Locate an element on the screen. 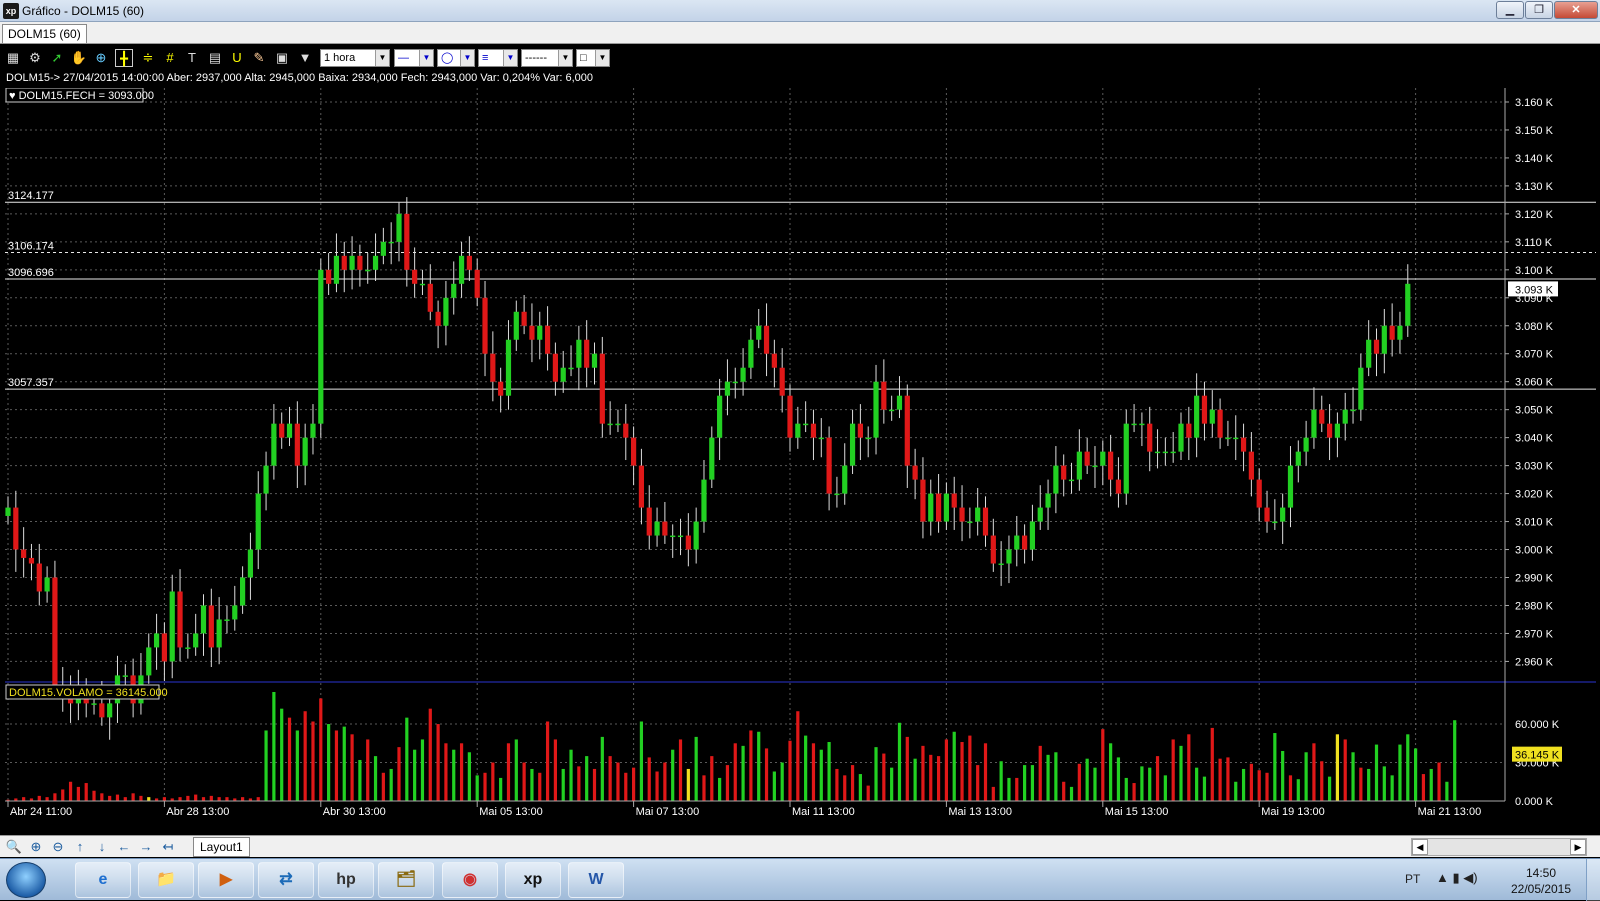  zoom-in-icon: ⊕ is located at coordinates (36, 847).